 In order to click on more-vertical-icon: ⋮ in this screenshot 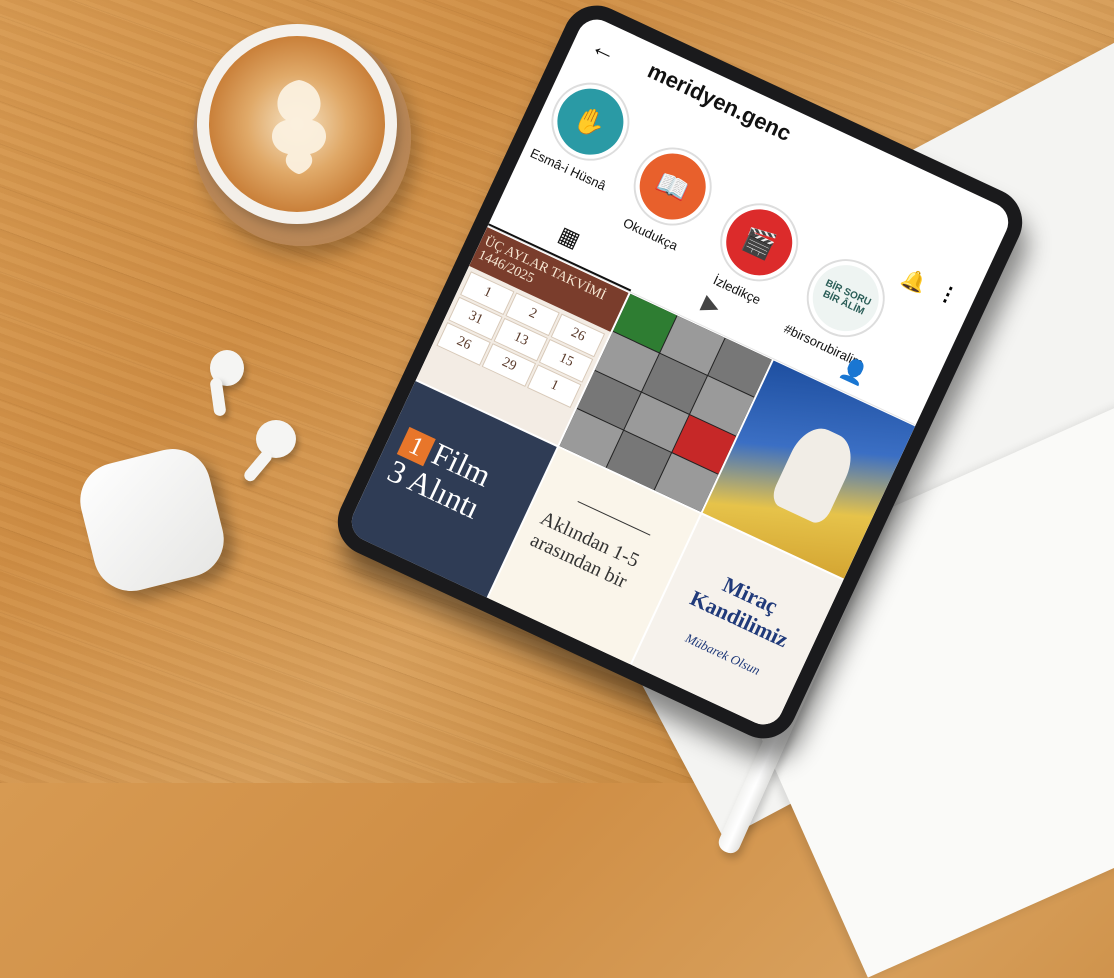, I will do `click(948, 294)`.